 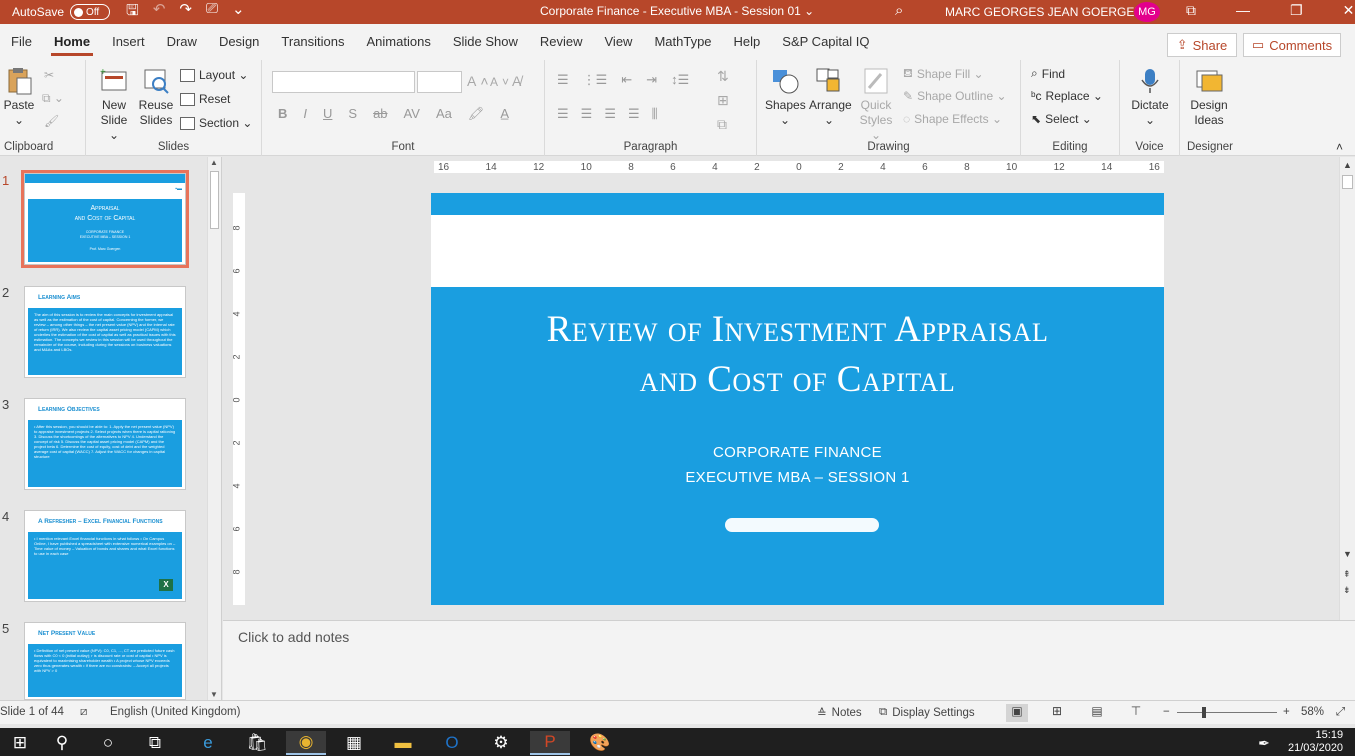 I want to click on design-ideas-button: Design Ideas, so click(x=1209, y=97).